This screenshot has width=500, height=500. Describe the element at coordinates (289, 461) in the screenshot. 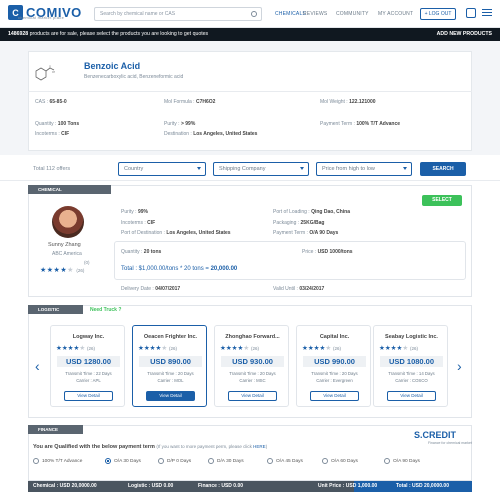

I see `payment-option-label: O/A 45 Days` at that location.